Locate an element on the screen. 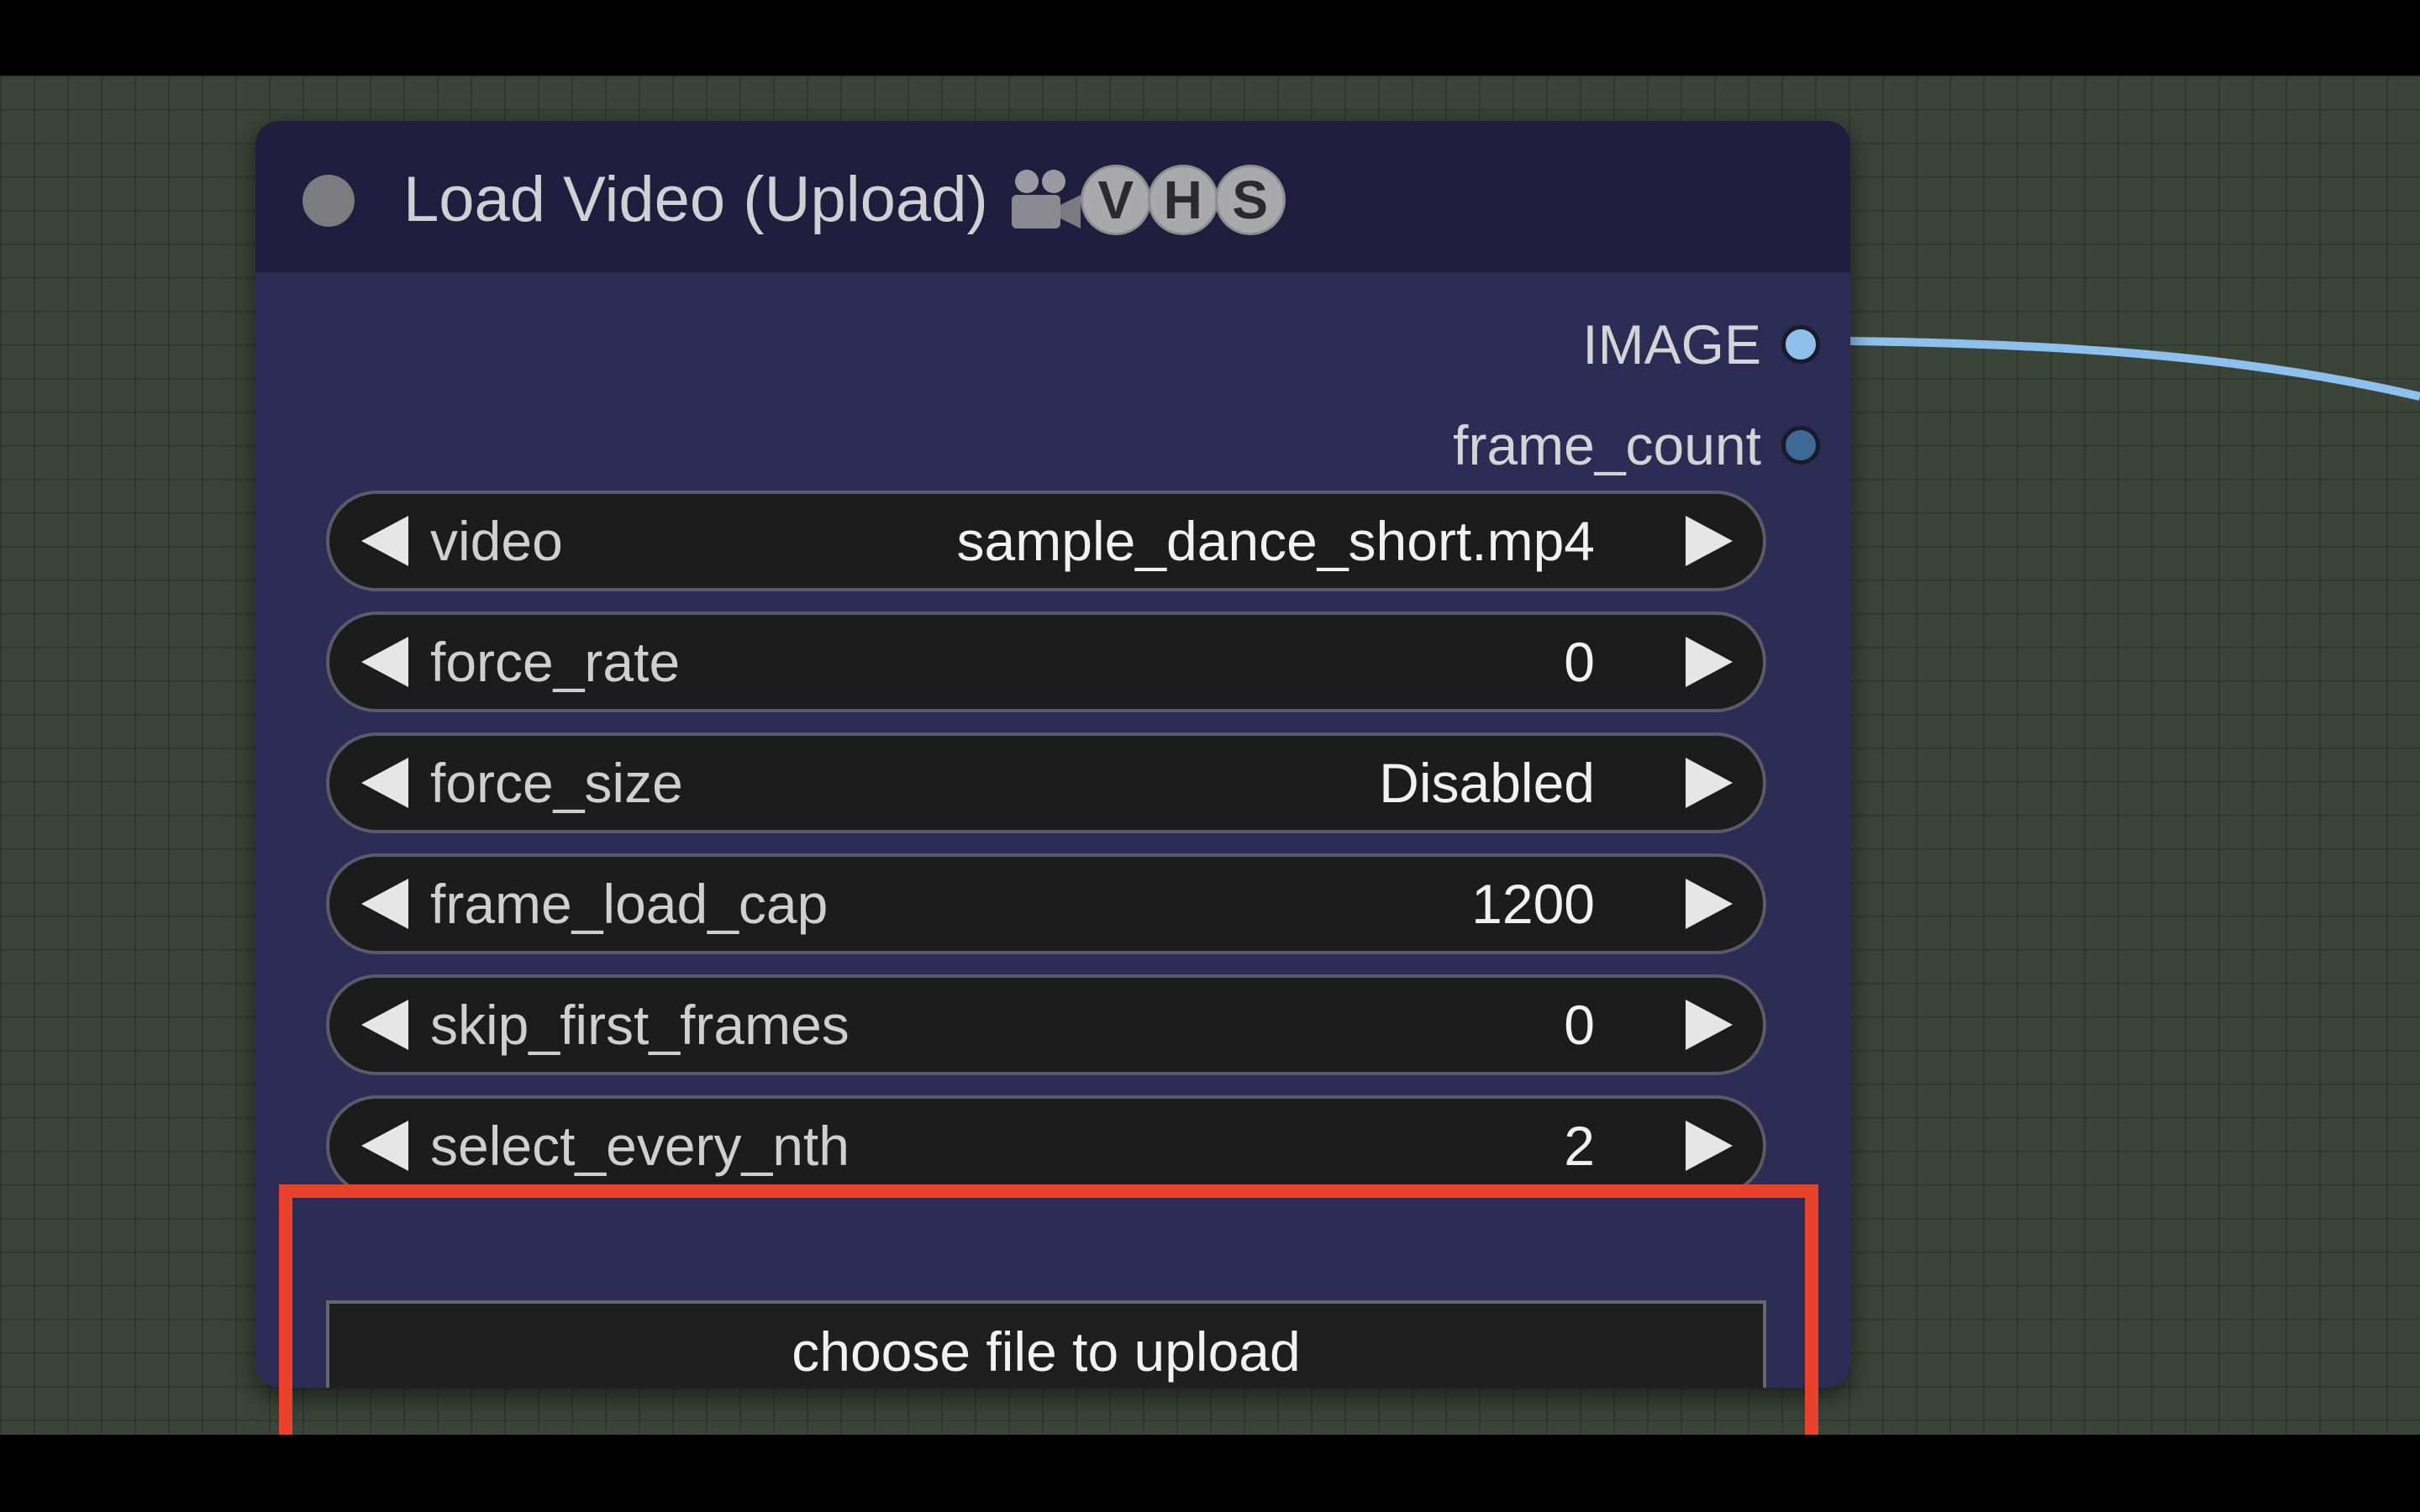 The height and width of the screenshot is (1512, 2420). letterbox-top is located at coordinates (1210, 38).